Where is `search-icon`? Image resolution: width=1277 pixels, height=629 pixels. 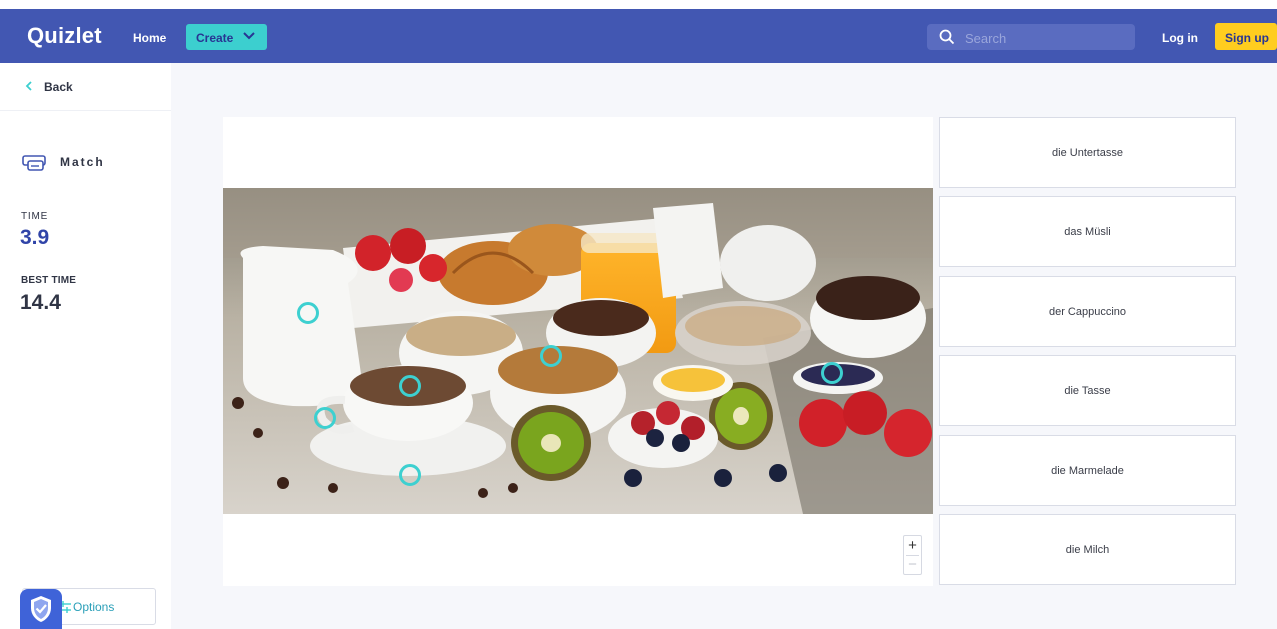
search-icon is located at coordinates (947, 37).